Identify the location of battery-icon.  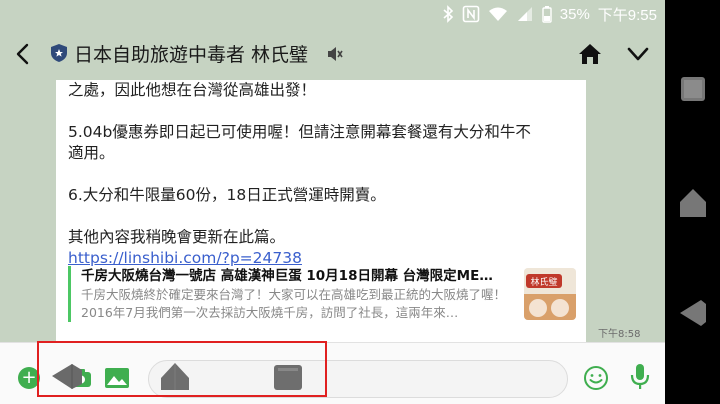
(547, 14).